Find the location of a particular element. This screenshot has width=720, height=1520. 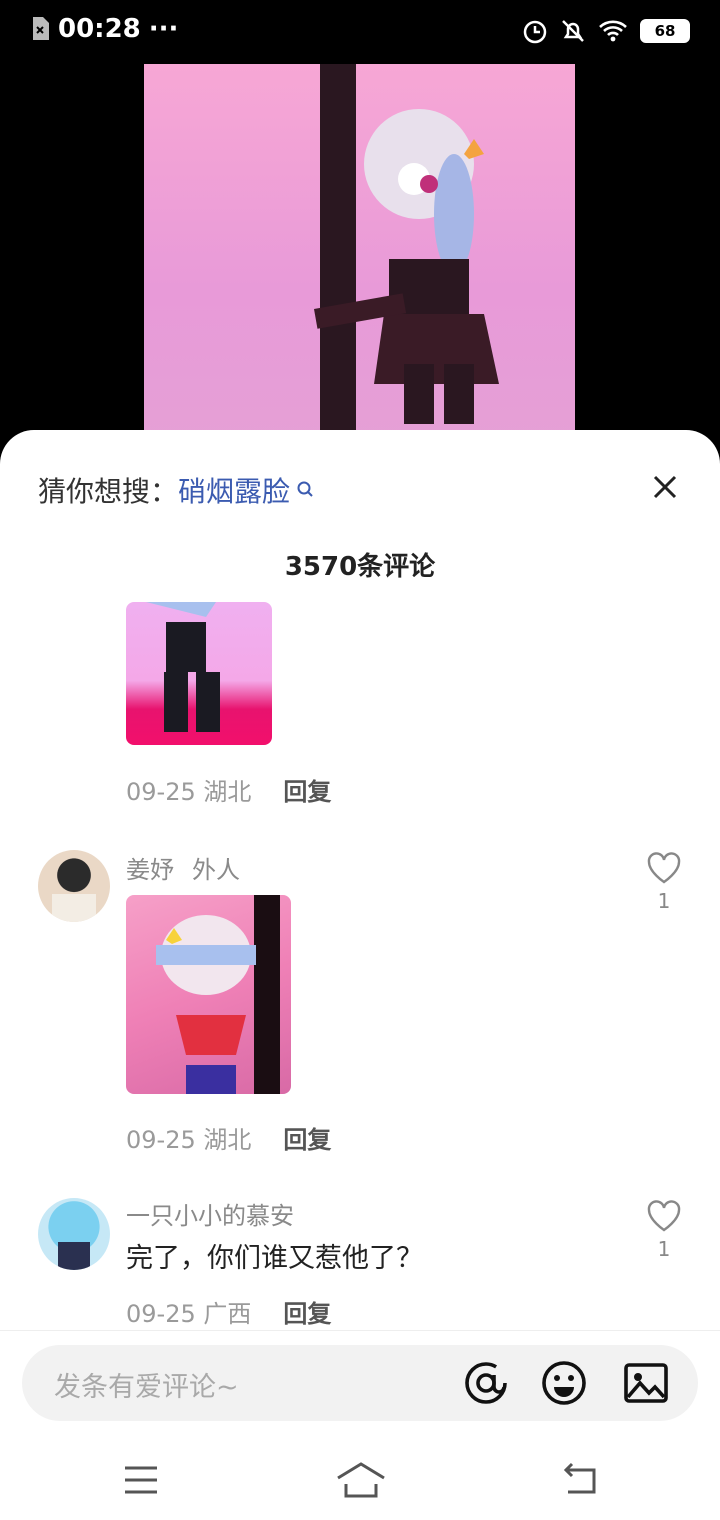

at-icon is located at coordinates (486, 1383).